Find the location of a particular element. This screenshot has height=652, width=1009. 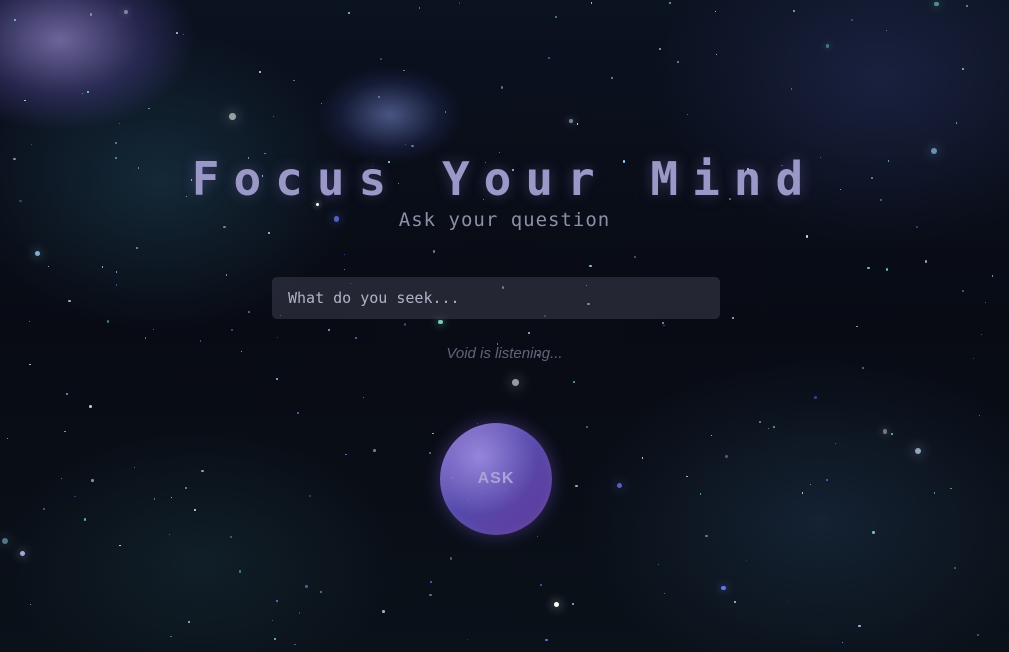

question-input is located at coordinates (496, 298).